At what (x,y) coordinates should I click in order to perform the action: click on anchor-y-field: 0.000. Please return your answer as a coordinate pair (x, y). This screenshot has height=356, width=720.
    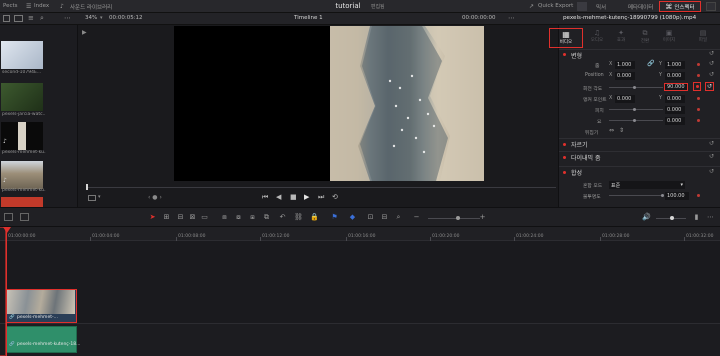
    Looking at the image, I should click on (675, 99).